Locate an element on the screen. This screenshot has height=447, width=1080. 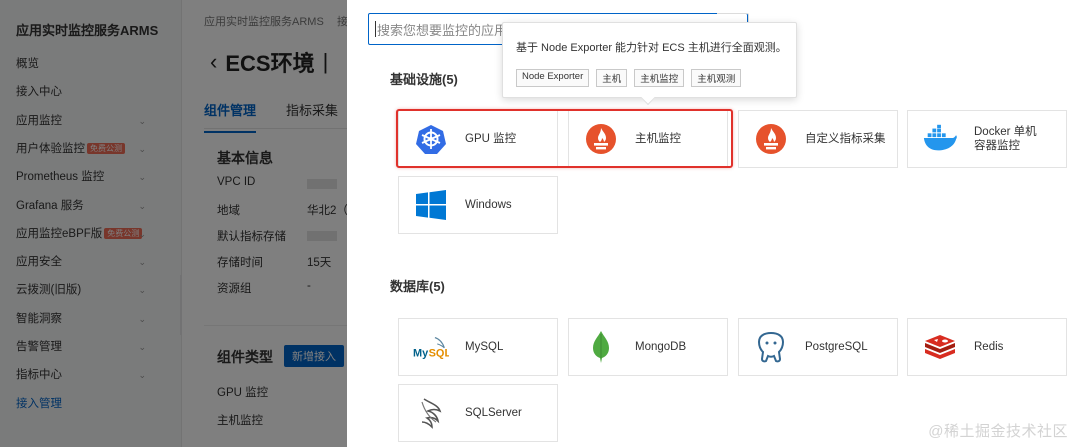
docker-icon is located at coordinates (940, 139).